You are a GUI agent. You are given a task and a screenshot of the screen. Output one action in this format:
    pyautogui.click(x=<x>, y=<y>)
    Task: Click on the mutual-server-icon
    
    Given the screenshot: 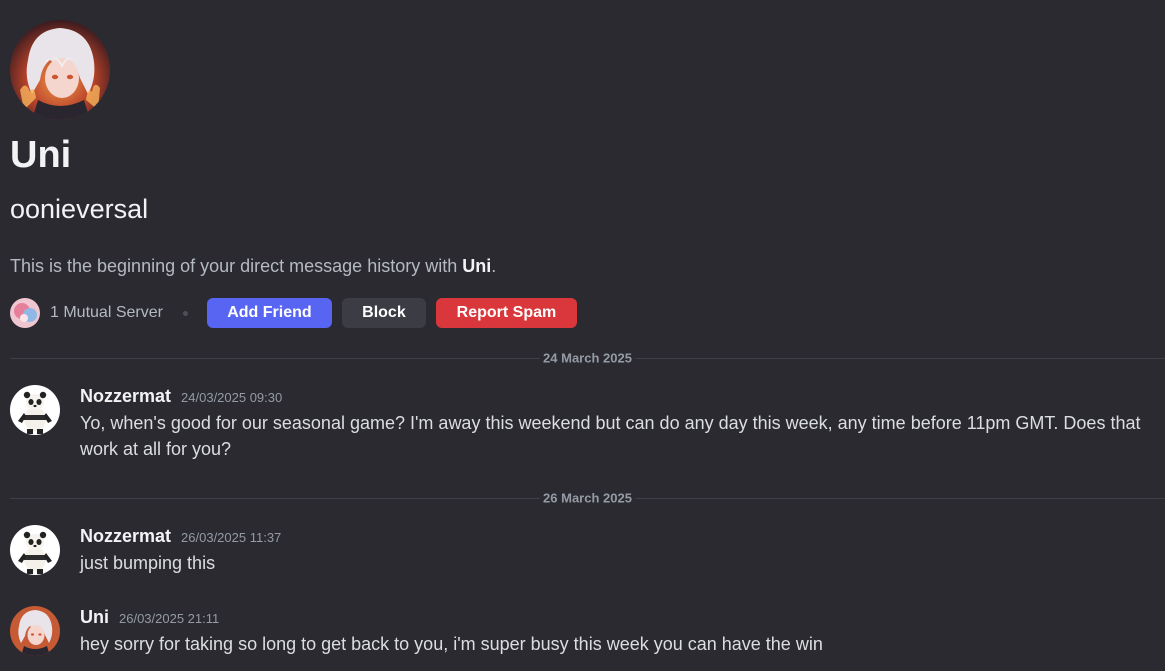 What is the action you would take?
    pyautogui.click(x=25, y=313)
    